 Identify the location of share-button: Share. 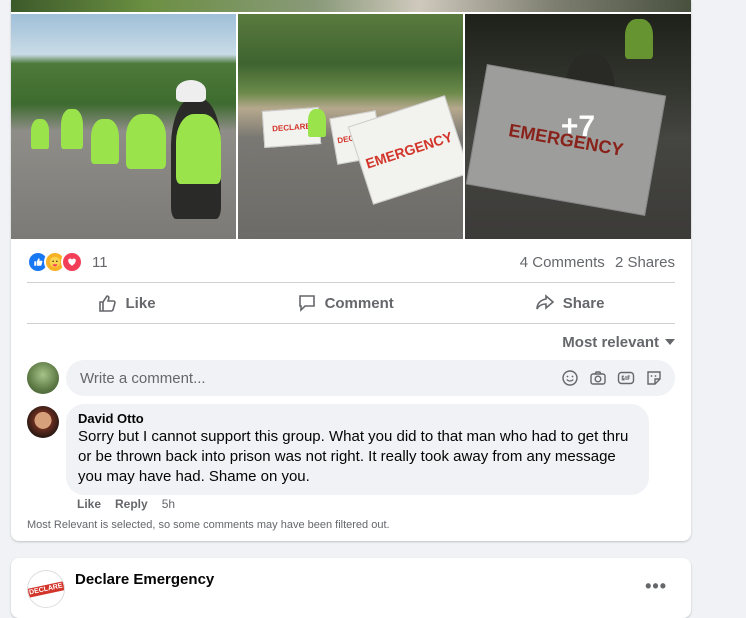
(570, 303).